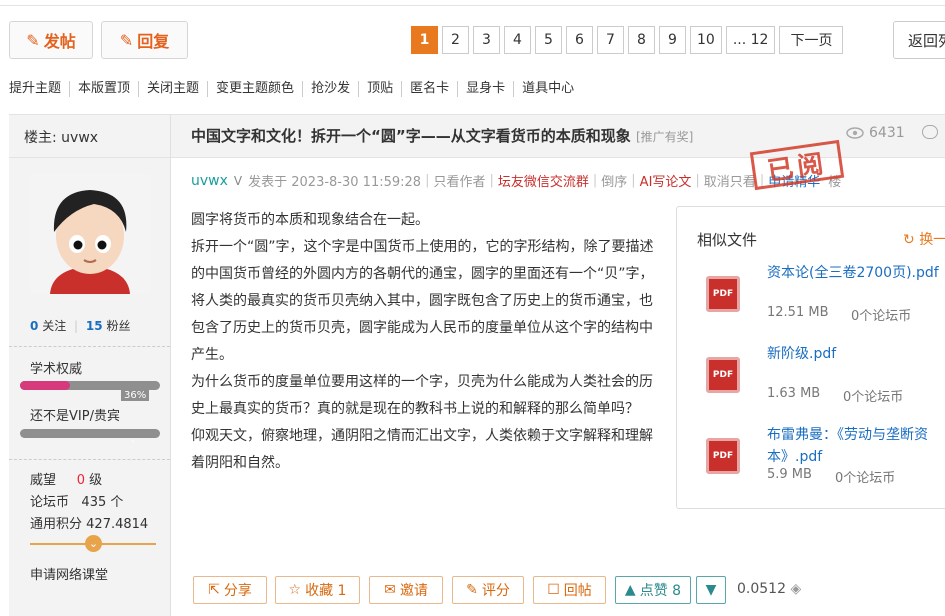  Describe the element at coordinates (93, 543) in the screenshot. I see `chevron-down-icon: ⌄` at that location.